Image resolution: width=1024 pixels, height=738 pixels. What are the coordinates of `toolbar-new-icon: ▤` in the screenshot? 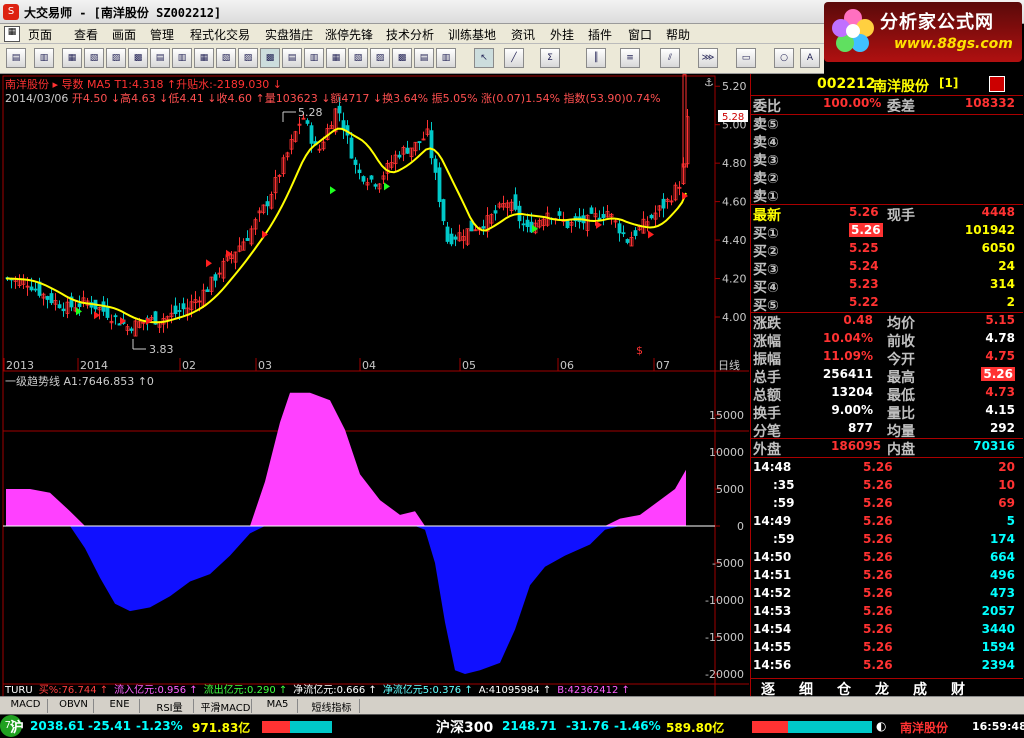 It's located at (16, 58).